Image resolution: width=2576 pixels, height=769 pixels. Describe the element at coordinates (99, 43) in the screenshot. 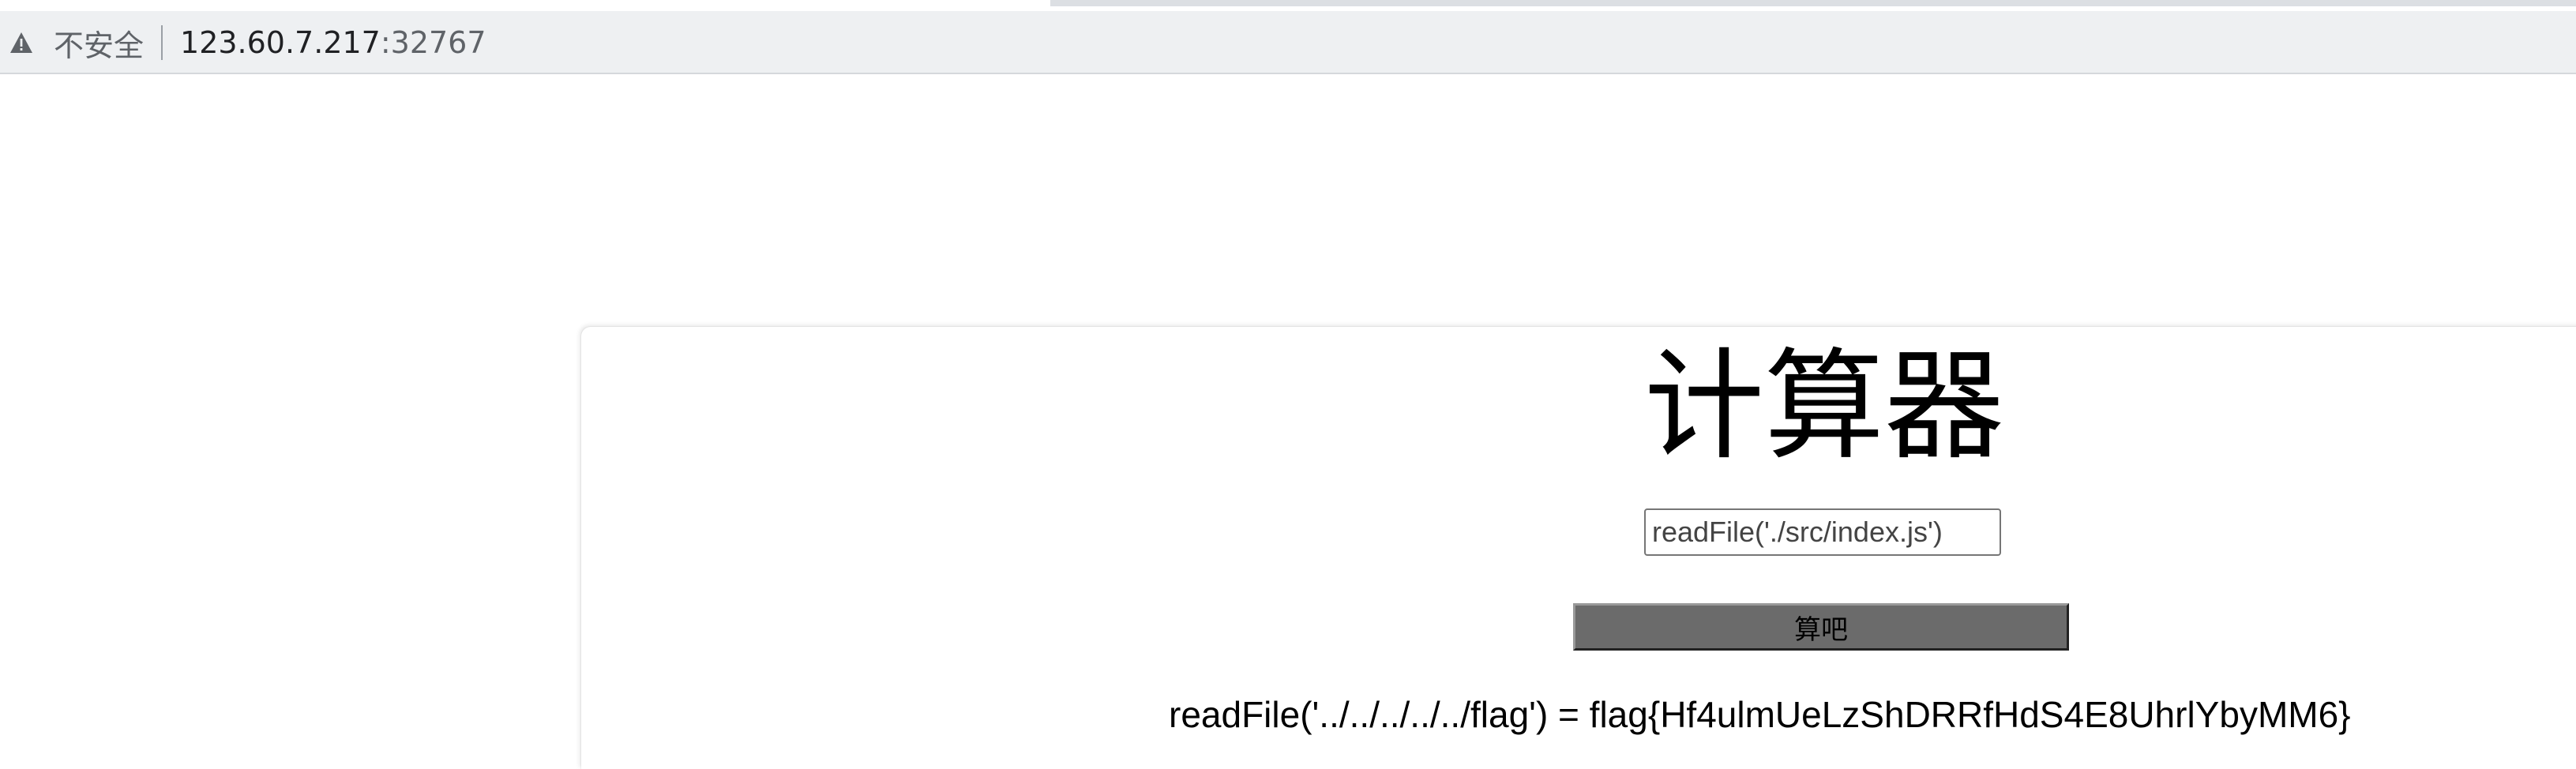

I see `security-status-label: 不安全` at that location.